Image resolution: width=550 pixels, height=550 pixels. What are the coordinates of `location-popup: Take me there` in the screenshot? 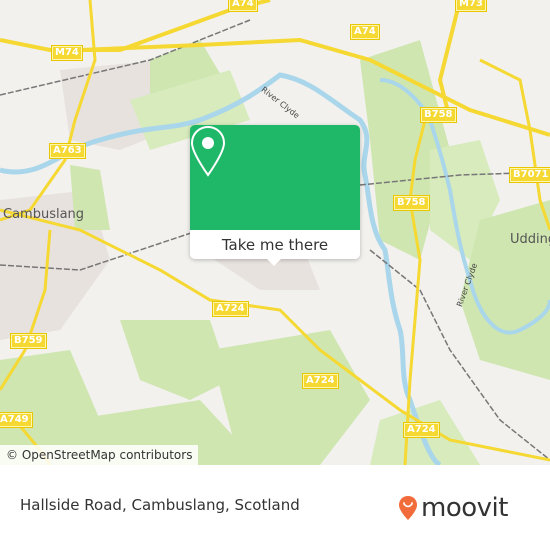 It's located at (275, 195).